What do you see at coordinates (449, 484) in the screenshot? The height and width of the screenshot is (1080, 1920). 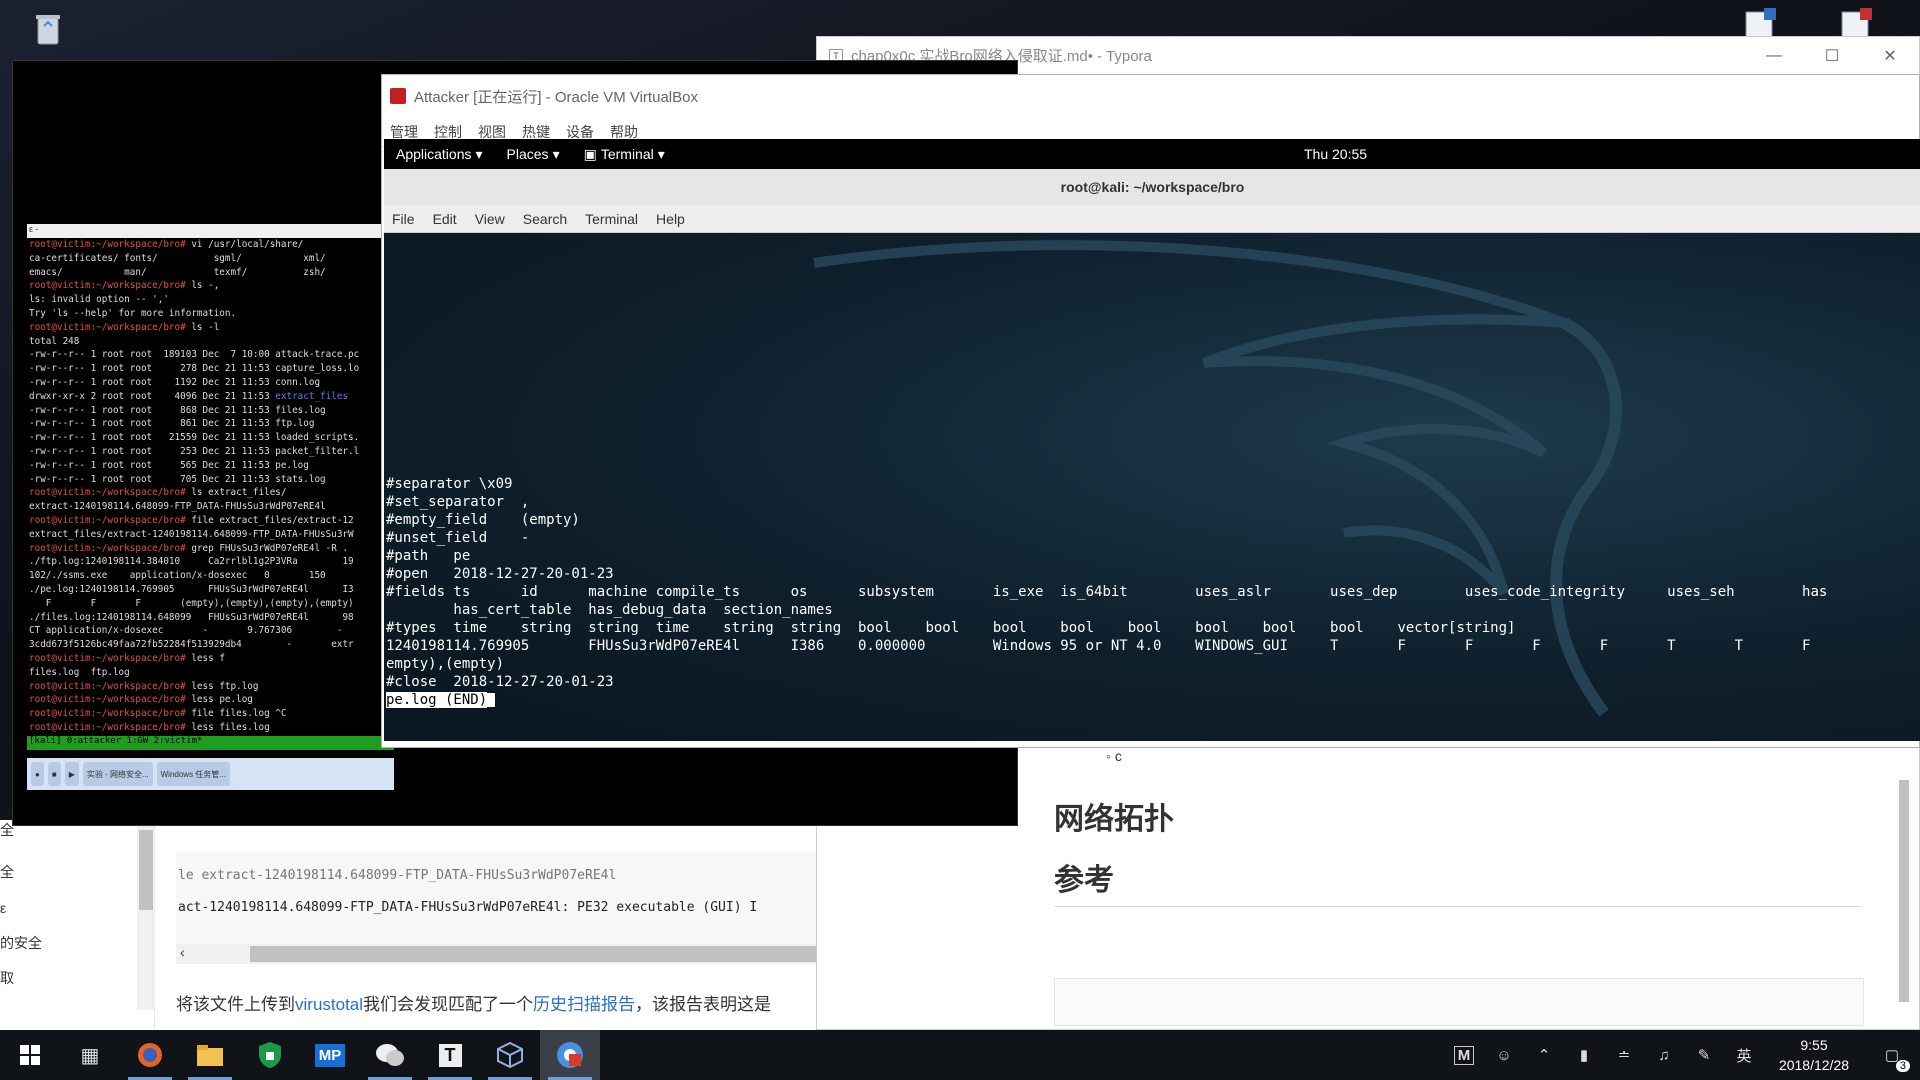 I see `terminal-line: #separator \x09` at bounding box center [449, 484].